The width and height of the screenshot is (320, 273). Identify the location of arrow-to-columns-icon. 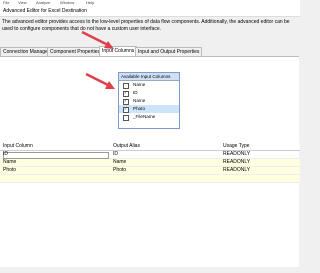
(100, 80).